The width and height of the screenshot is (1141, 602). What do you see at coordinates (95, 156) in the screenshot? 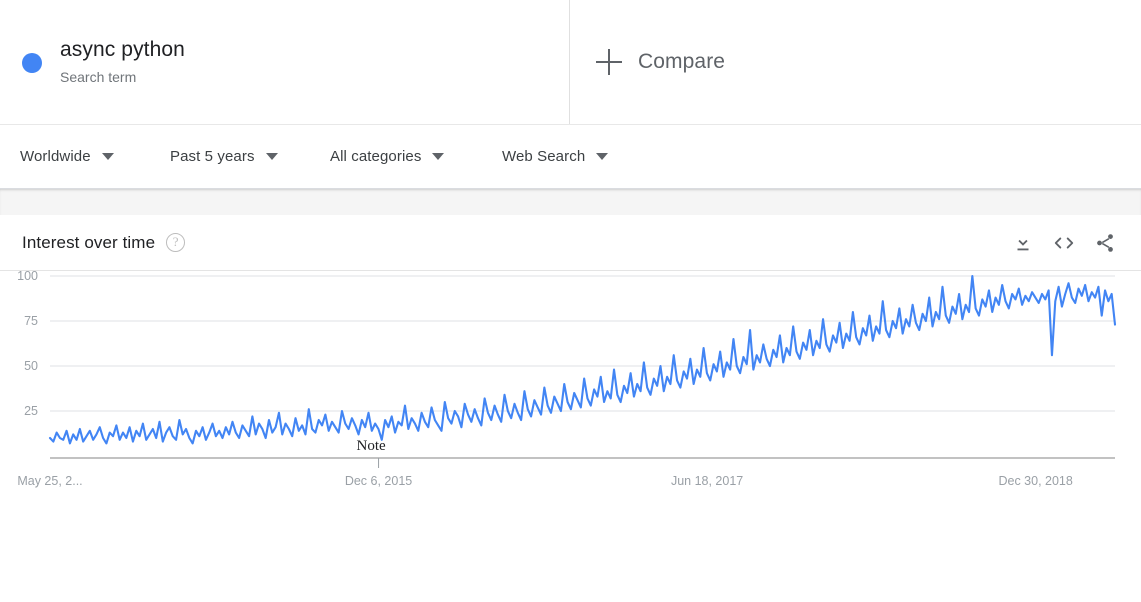
I see `filter-location: Worldwide` at bounding box center [95, 156].